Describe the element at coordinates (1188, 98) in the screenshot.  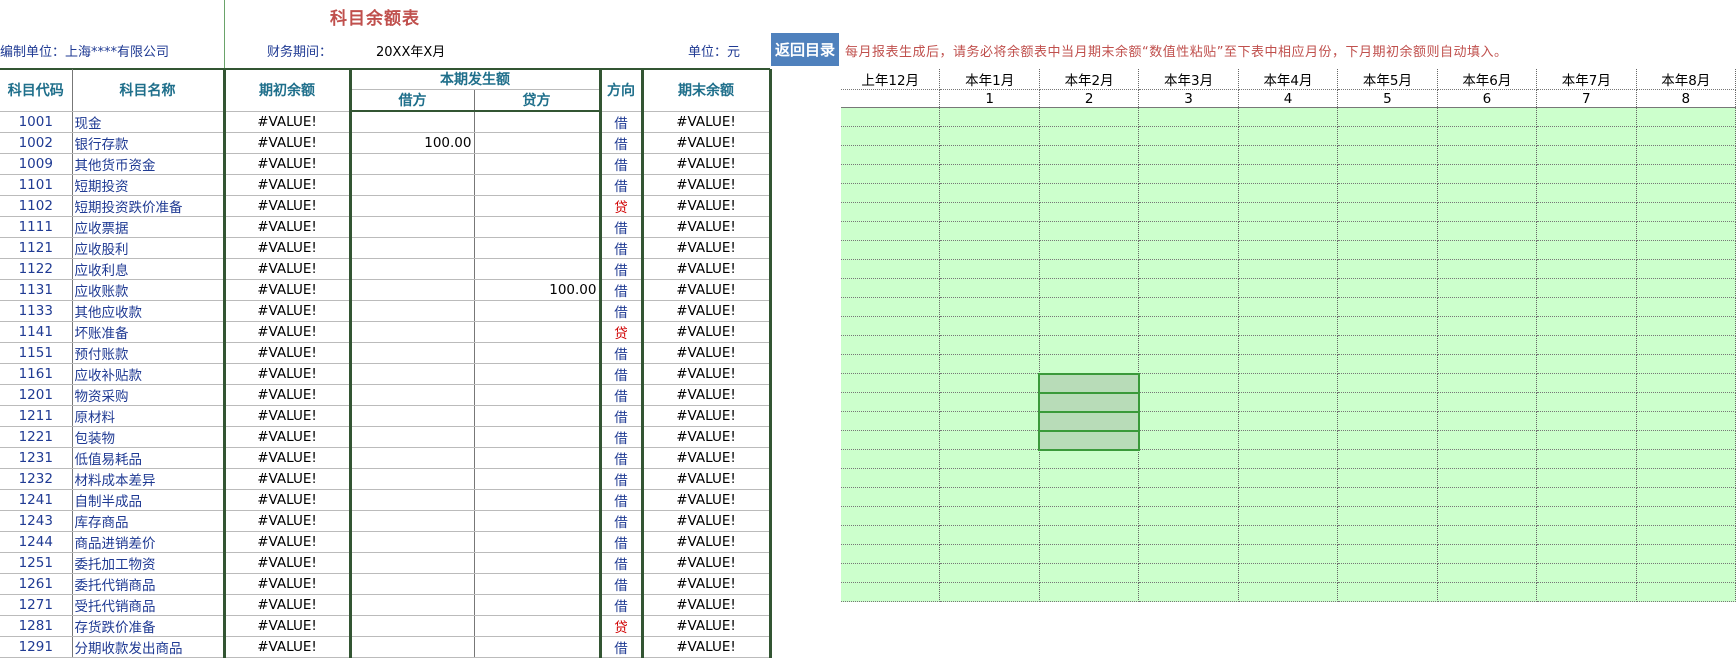
I see `month-number-cell: 3` at that location.